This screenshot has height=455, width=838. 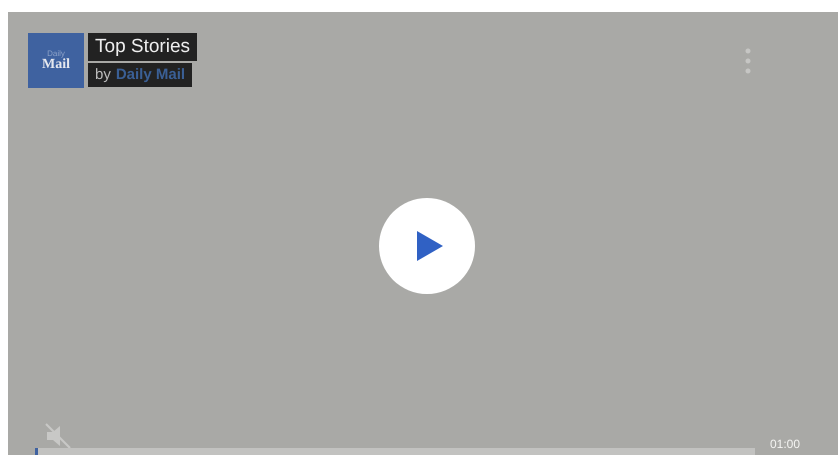 What do you see at coordinates (56, 54) in the screenshot?
I see `logo-text: Daily` at bounding box center [56, 54].